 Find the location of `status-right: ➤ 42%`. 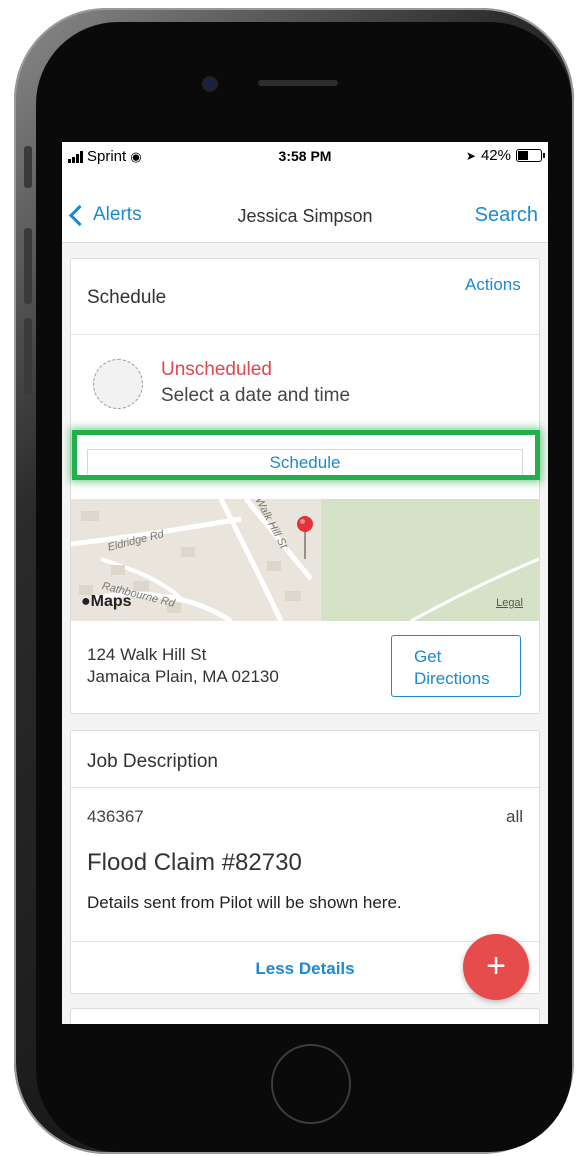

status-right: ➤ 42% is located at coordinates (505, 155).